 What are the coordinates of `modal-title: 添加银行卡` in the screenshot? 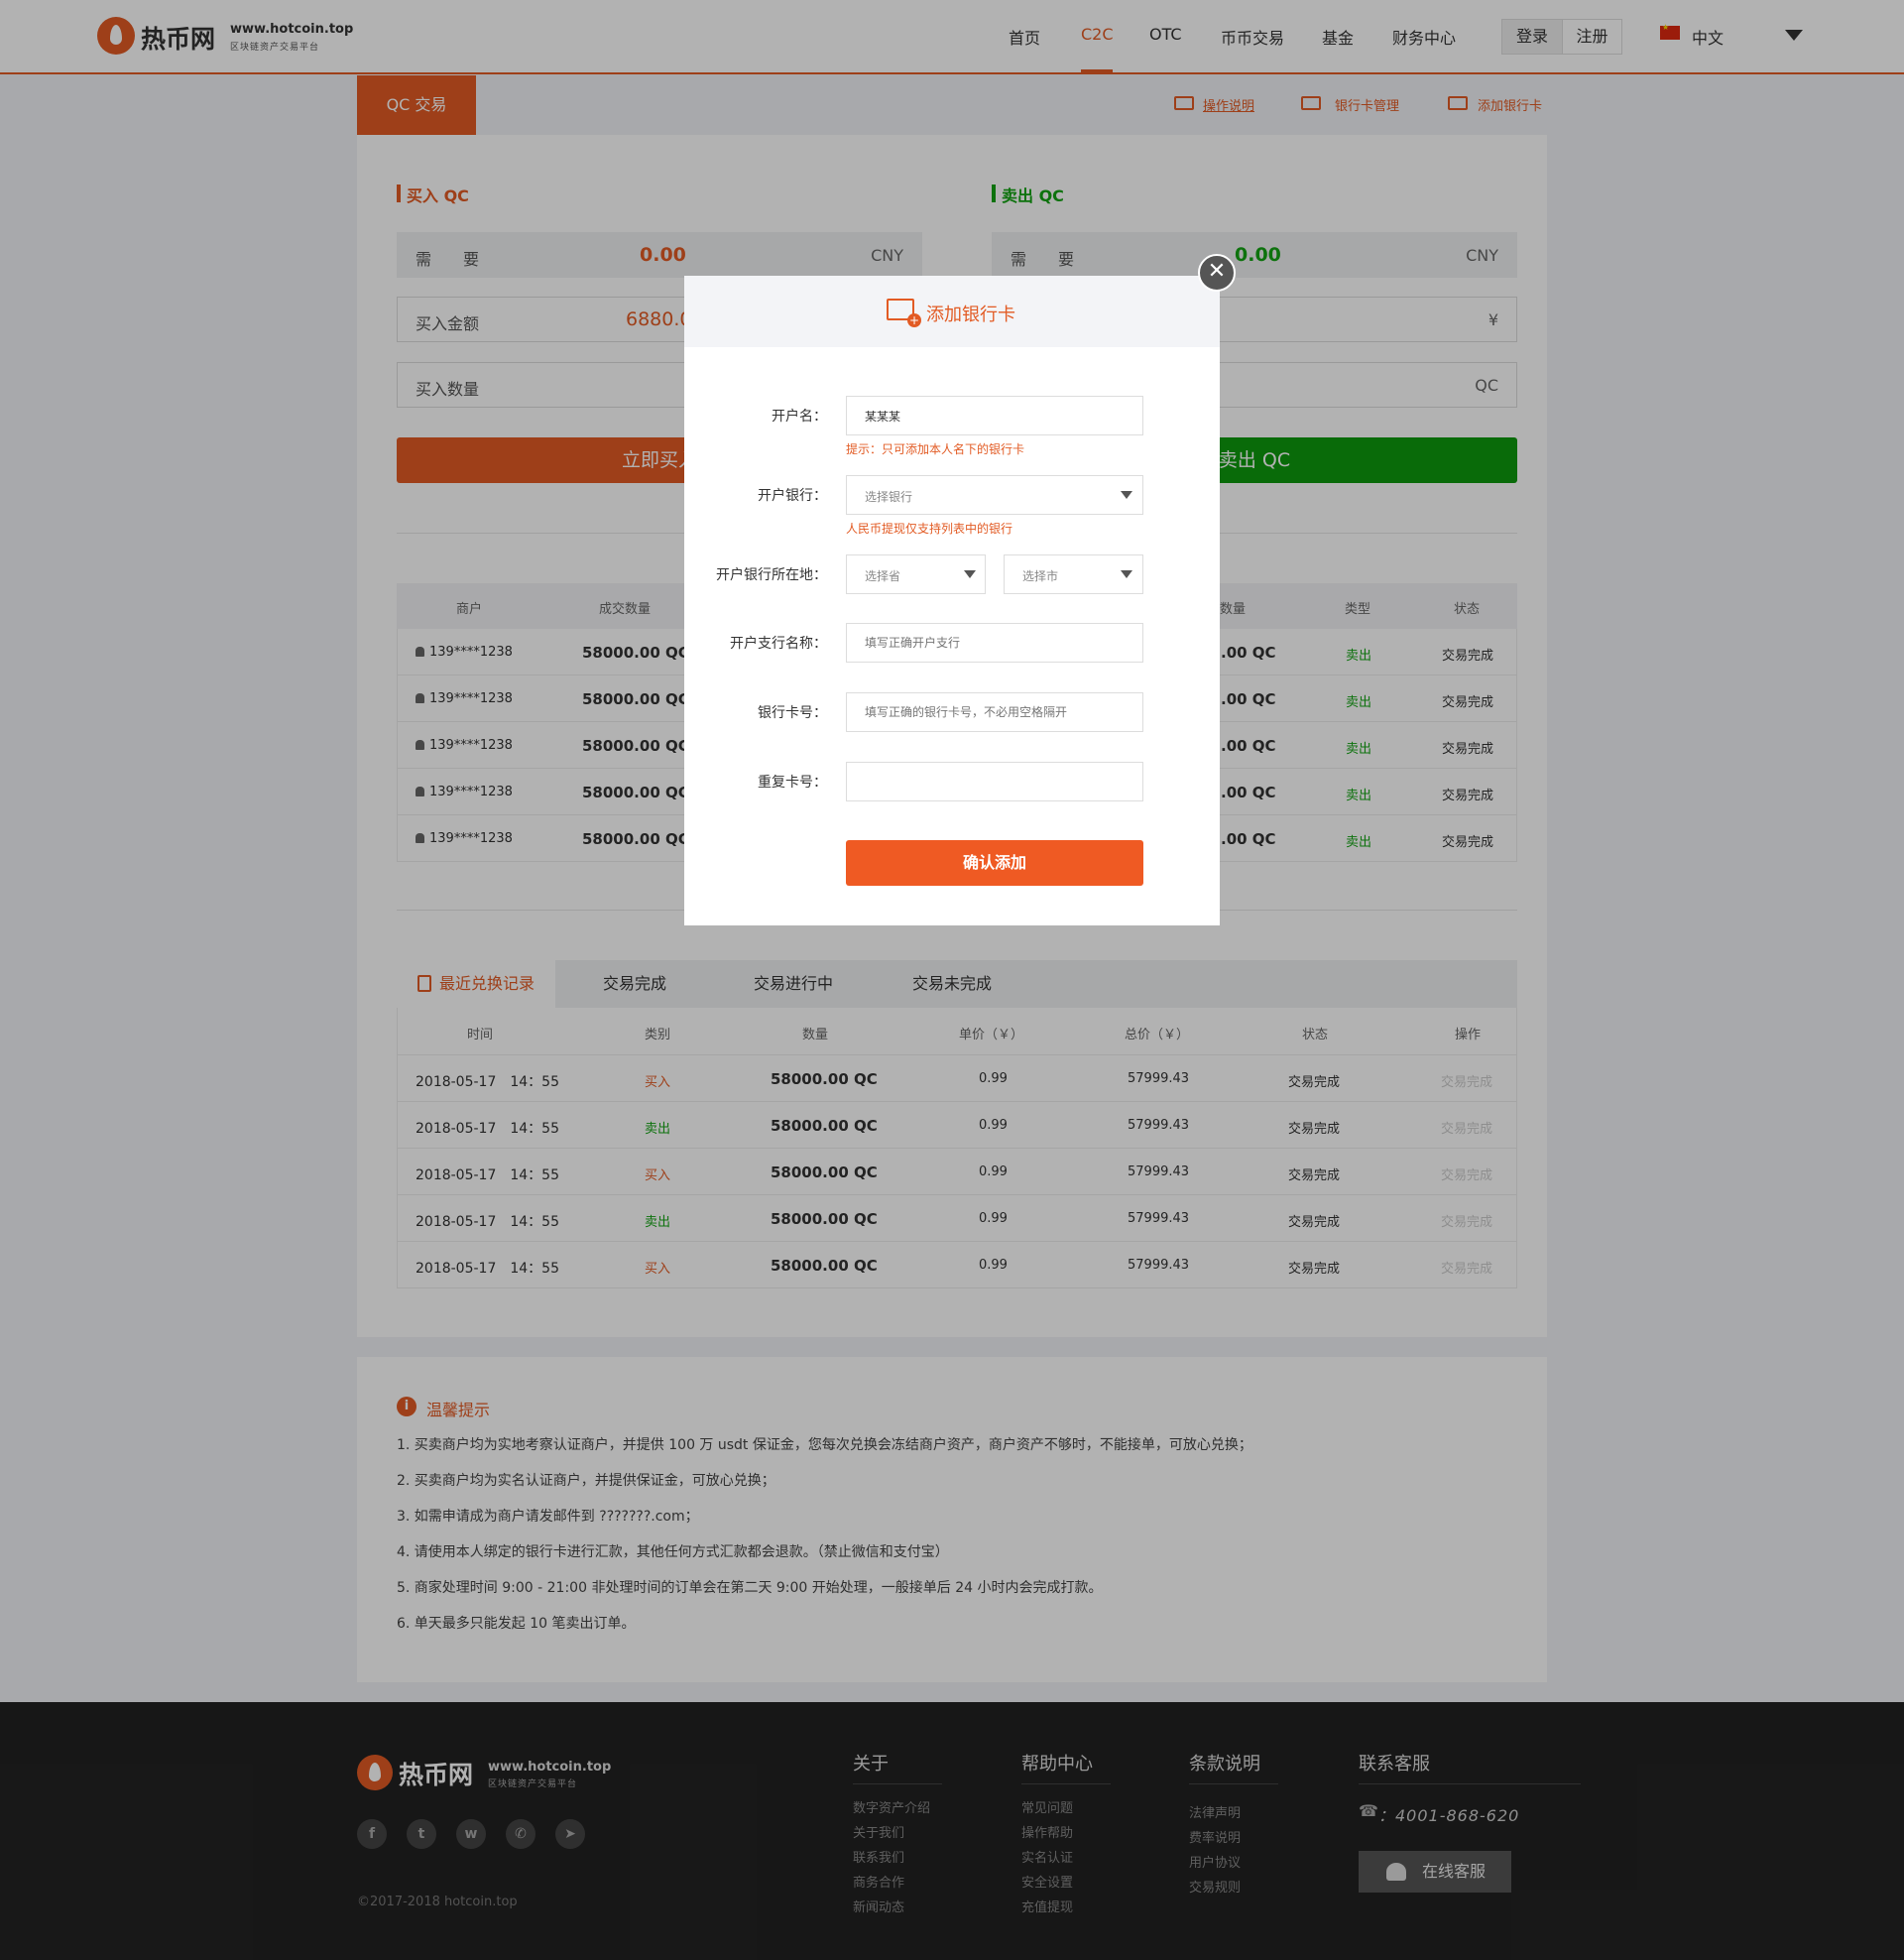 It's located at (970, 315).